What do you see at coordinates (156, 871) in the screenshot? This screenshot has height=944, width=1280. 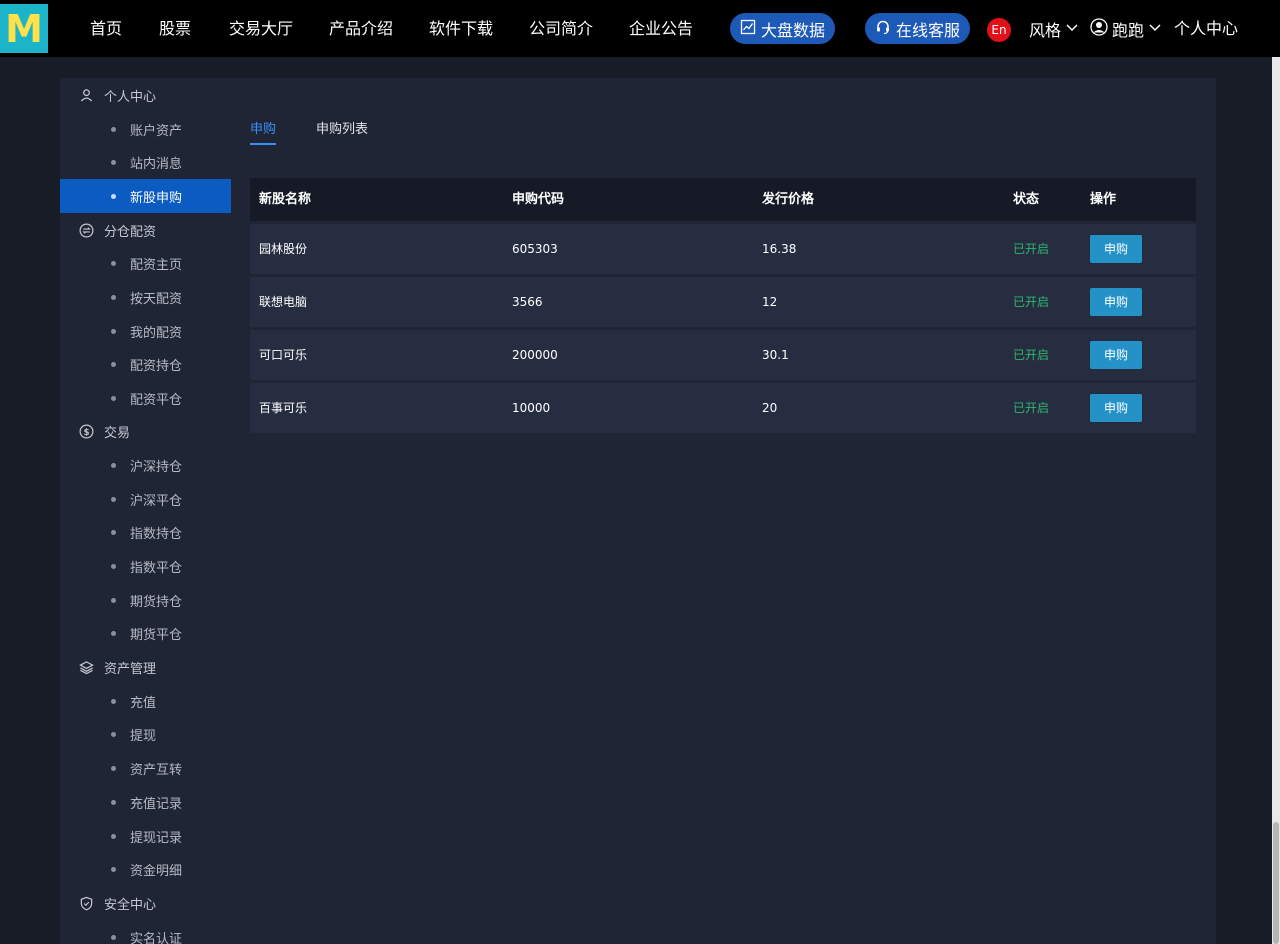 I see `sidebar-item-label: 资金明细` at bounding box center [156, 871].